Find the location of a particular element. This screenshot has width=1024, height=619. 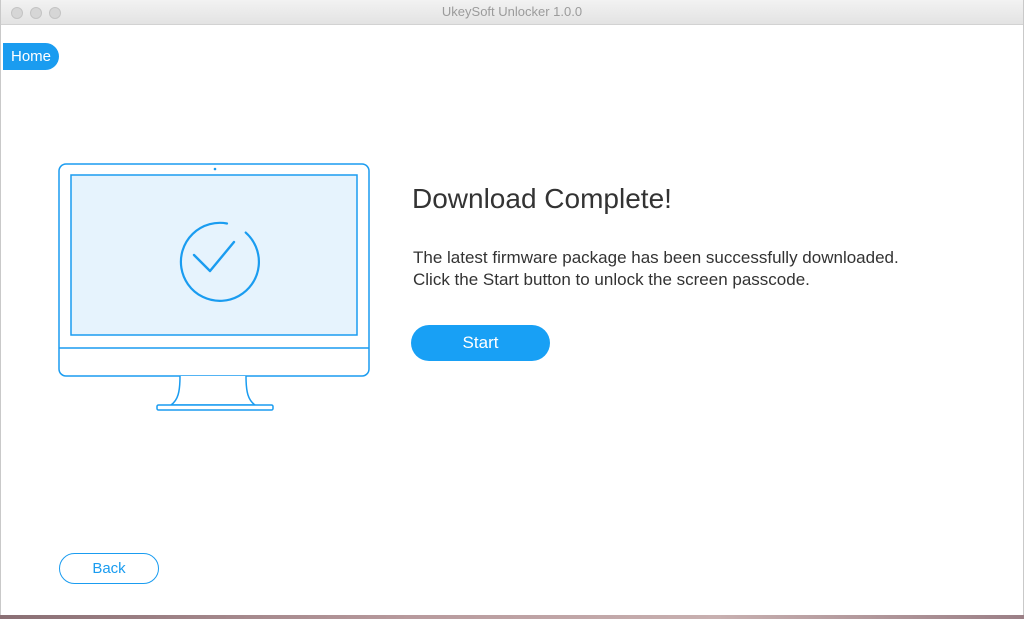

start-button: Start is located at coordinates (480, 343).